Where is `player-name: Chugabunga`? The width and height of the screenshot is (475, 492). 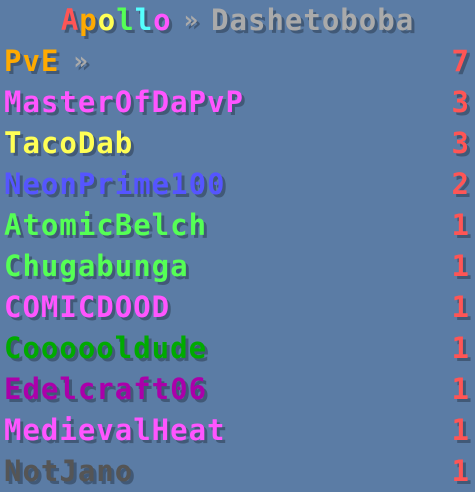
player-name: Chugabunga is located at coordinates (96, 266).